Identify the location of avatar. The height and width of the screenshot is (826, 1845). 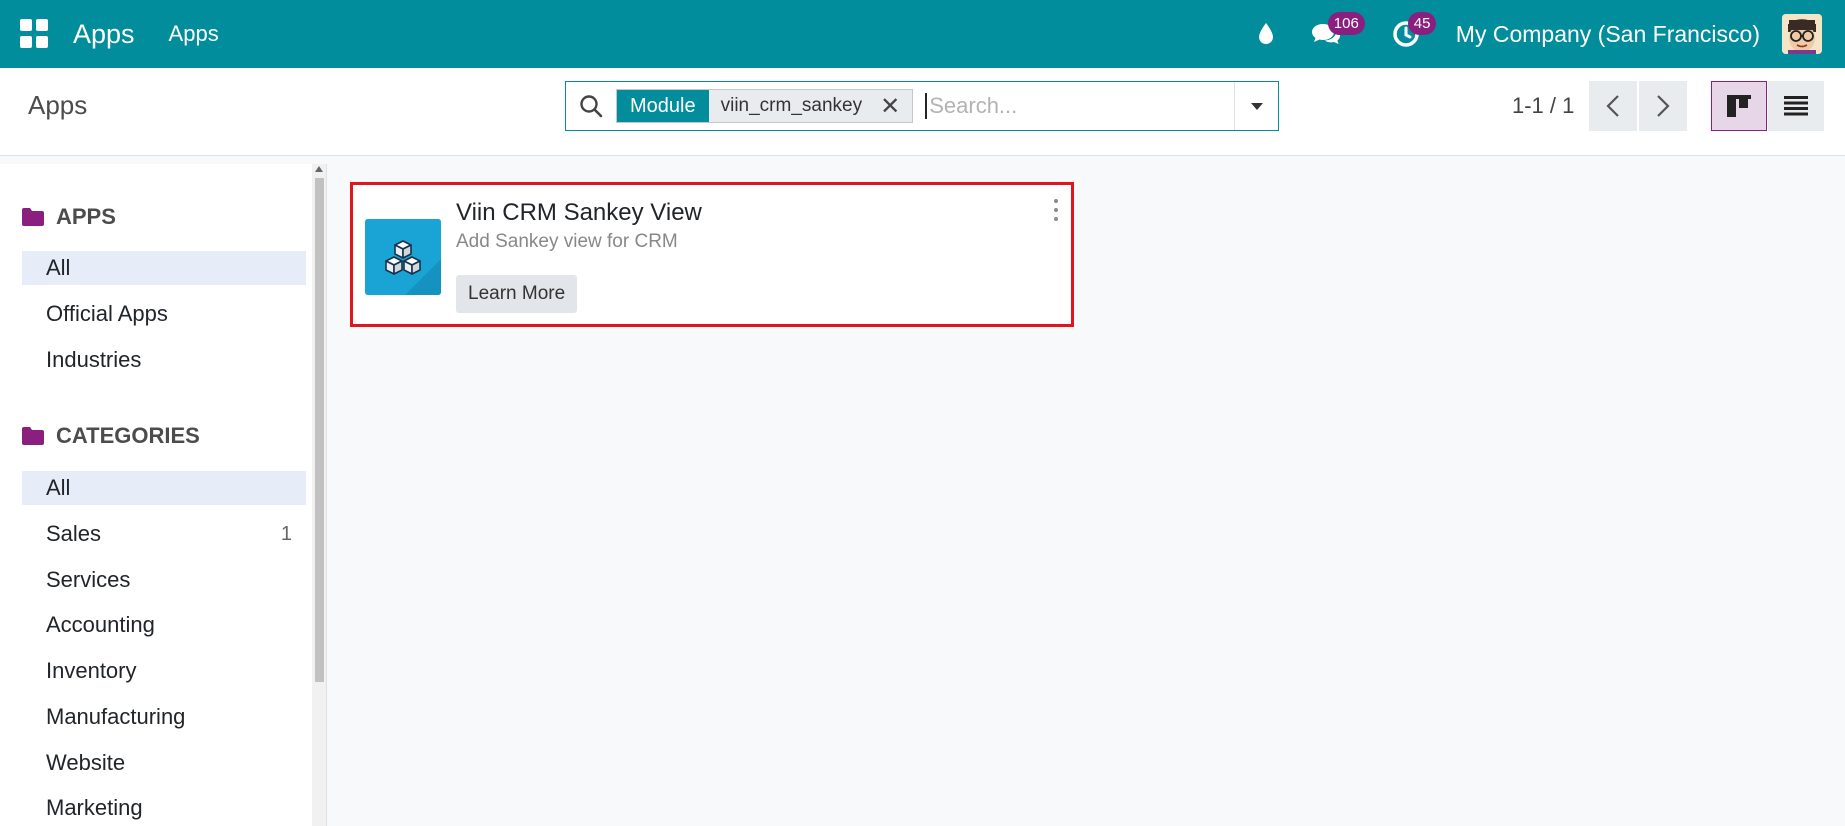
(1802, 34).